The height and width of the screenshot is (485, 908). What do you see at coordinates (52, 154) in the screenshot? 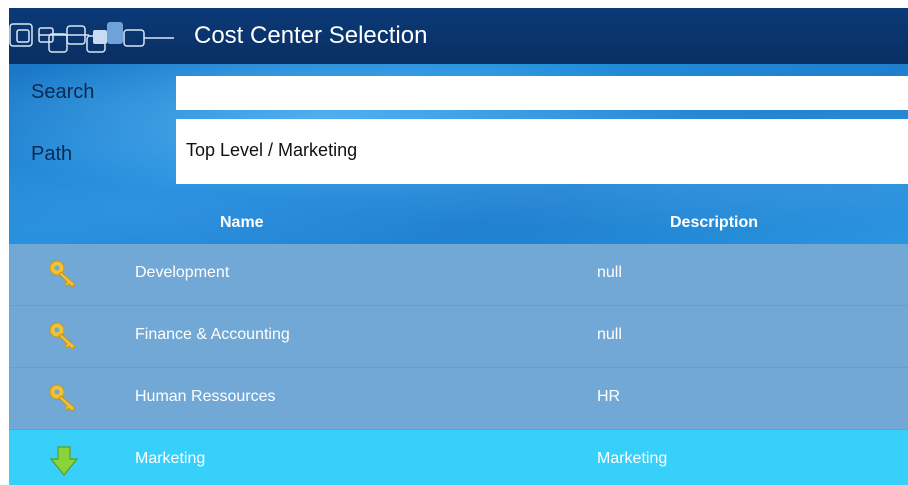
I see `path-label: Path` at bounding box center [52, 154].